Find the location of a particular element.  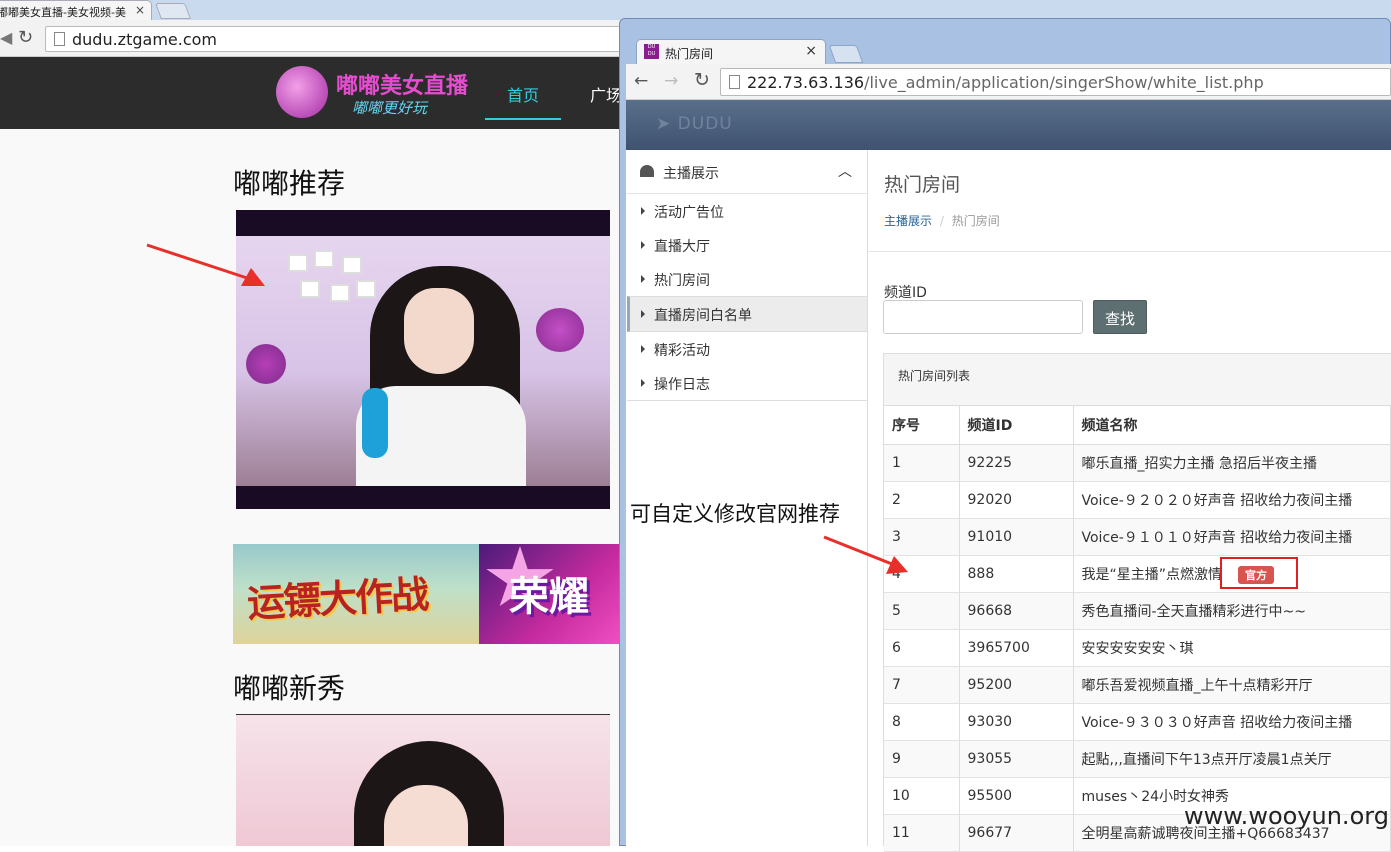

cell-channel-name-text: 嘟乐吾爱视频直播_上午十点精彩开厅 is located at coordinates (1197, 685).